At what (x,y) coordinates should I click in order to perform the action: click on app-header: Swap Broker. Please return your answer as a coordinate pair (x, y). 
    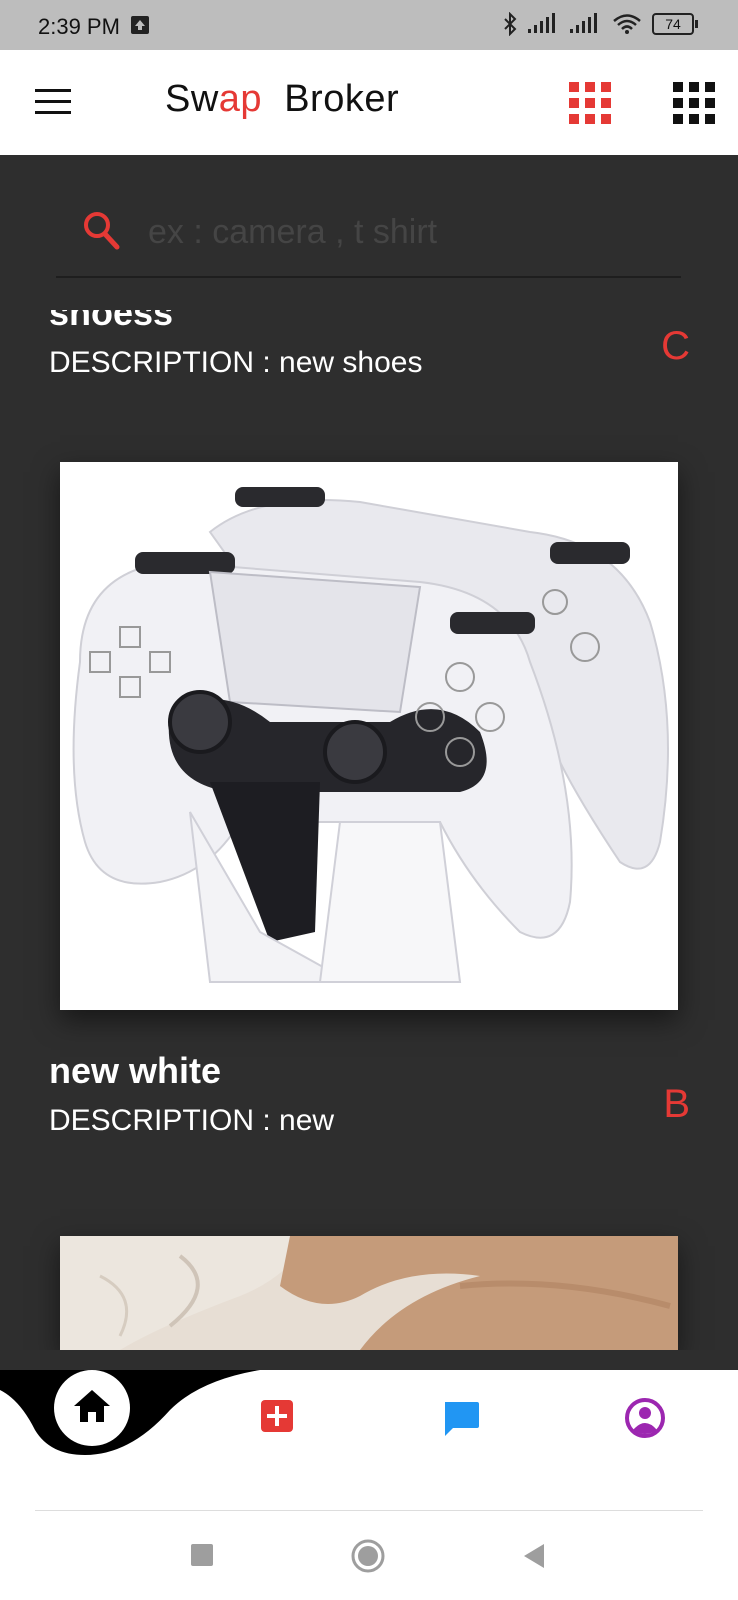
    Looking at the image, I should click on (369, 102).